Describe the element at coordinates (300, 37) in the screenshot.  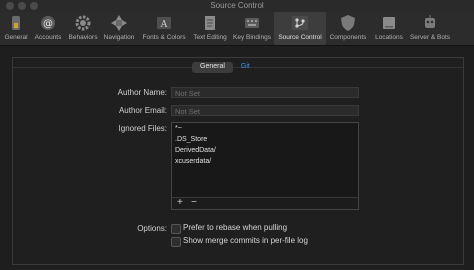
I see `toolbar-item-label: Source Control` at that location.